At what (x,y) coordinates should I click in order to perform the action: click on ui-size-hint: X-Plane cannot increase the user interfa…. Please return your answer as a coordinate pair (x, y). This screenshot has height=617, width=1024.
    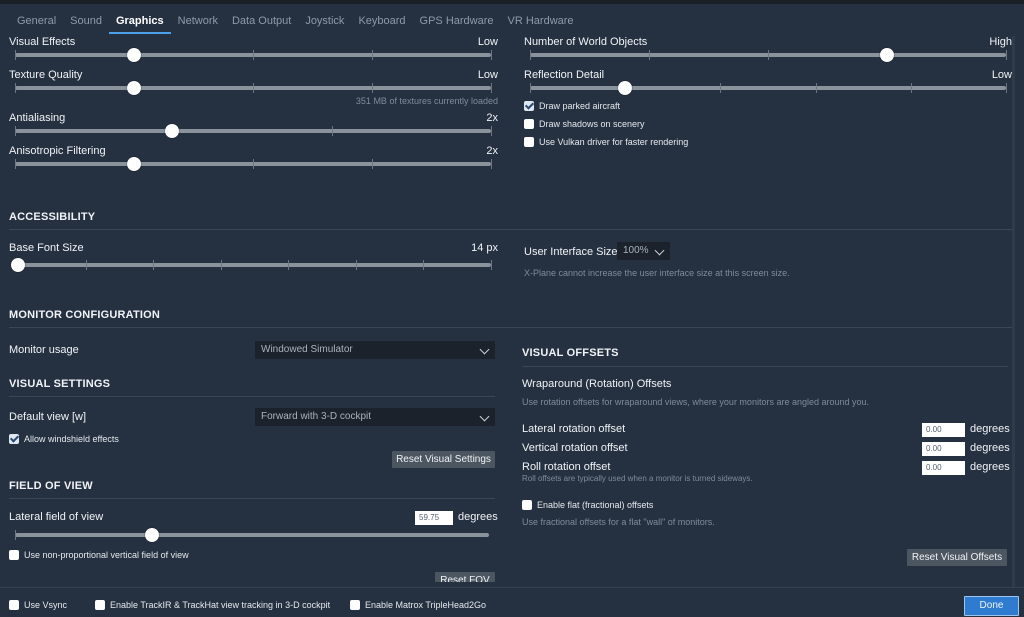
    Looking at the image, I should click on (657, 273).